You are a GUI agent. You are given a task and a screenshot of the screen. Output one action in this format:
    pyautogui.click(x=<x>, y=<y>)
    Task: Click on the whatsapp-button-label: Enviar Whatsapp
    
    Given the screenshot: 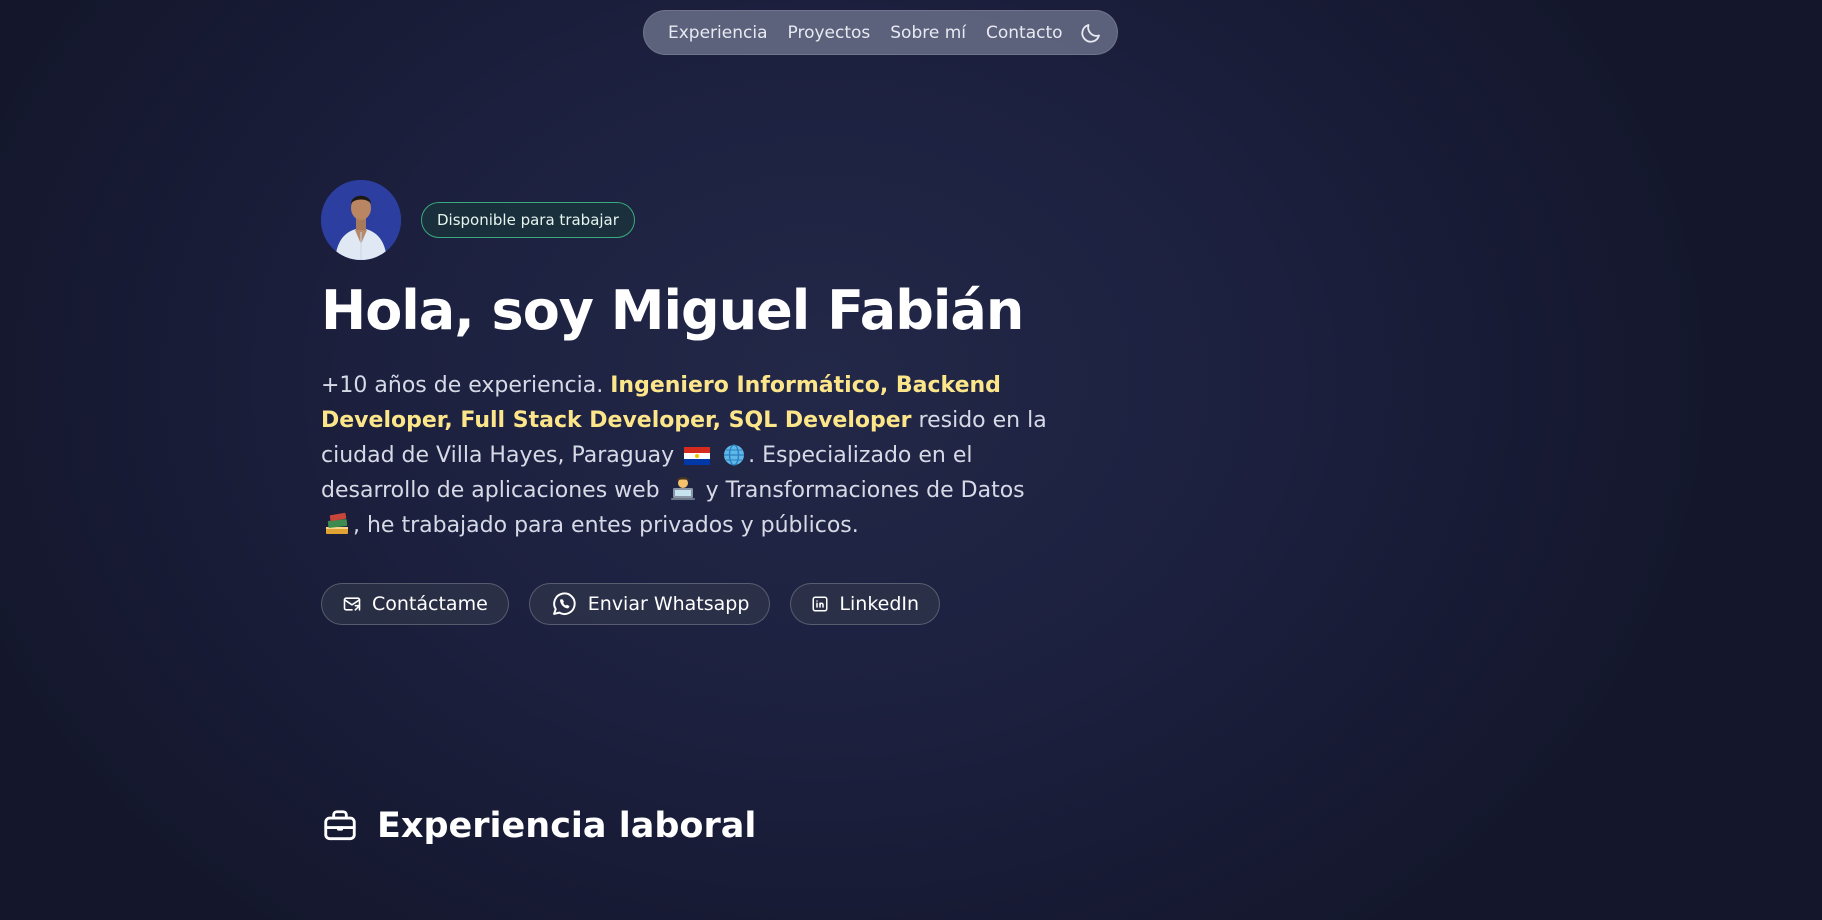 What is the action you would take?
    pyautogui.click(x=668, y=604)
    